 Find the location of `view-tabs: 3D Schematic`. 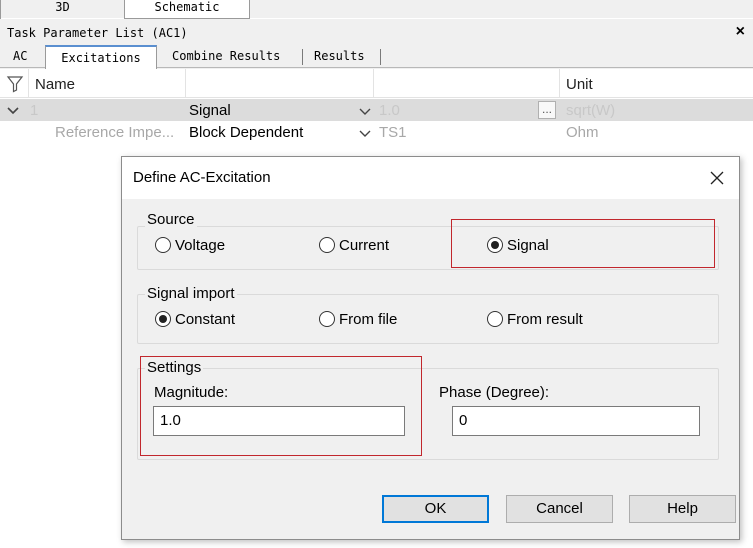

view-tabs: 3D Schematic is located at coordinates (376, 9).